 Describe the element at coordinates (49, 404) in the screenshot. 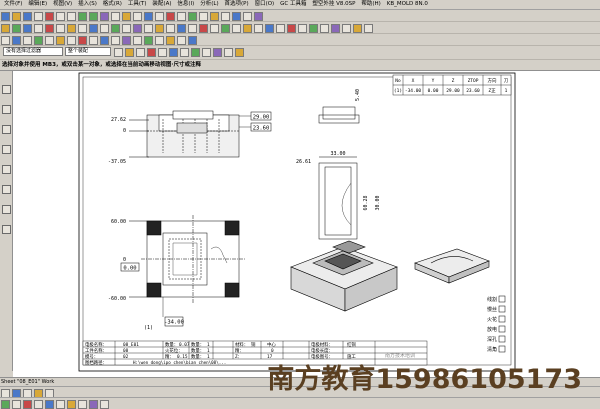

I see `bottom-tool-5-icon` at that location.